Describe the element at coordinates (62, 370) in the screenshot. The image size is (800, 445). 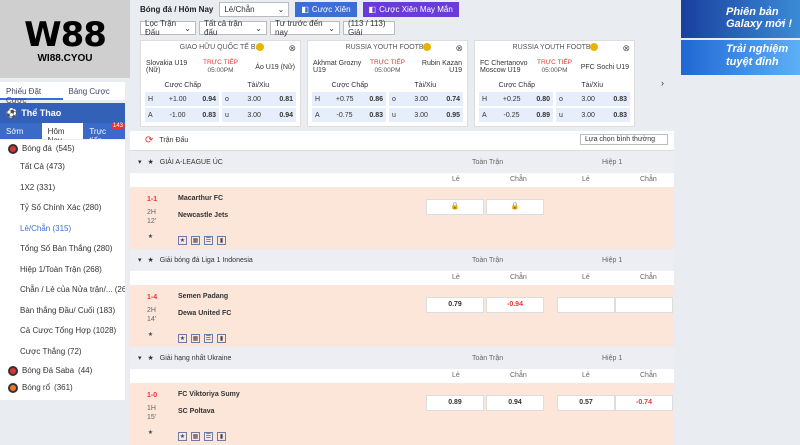
I see `sport-saba: Bóng Đá Saba (44)` at that location.